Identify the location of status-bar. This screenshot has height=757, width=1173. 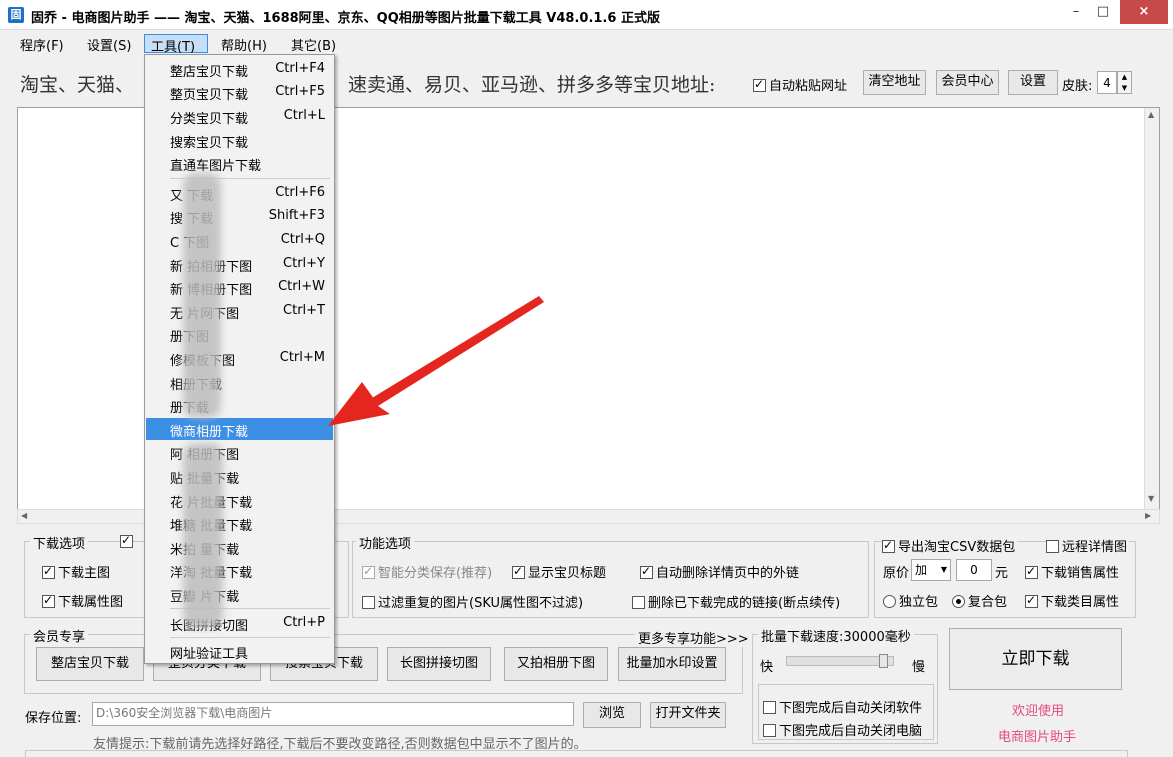
(576, 753).